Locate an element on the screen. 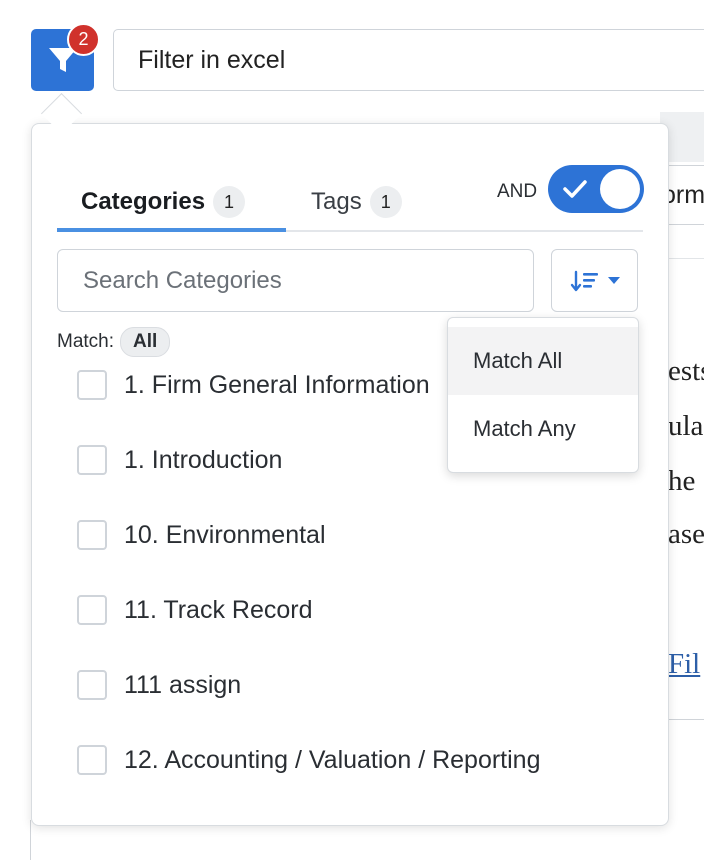 The height and width of the screenshot is (860, 704). active-tab-indicator is located at coordinates (171, 230).